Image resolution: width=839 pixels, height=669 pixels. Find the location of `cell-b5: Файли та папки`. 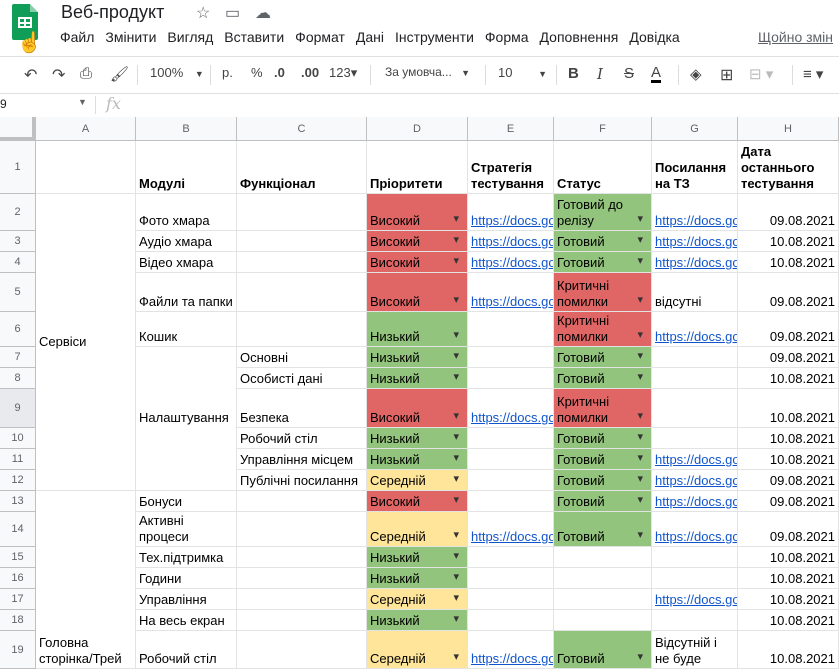

cell-b5: Файли та папки is located at coordinates (186, 292).